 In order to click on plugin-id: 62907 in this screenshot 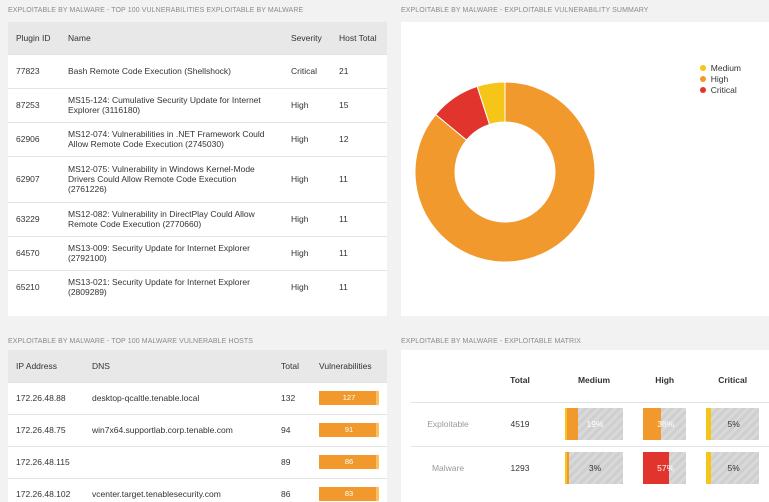, I will do `click(34, 178)`.